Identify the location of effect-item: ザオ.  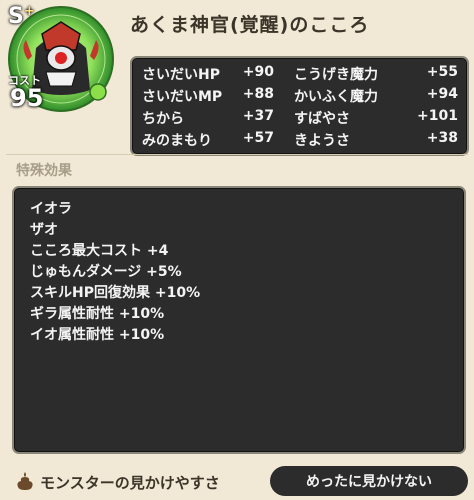
(44, 230).